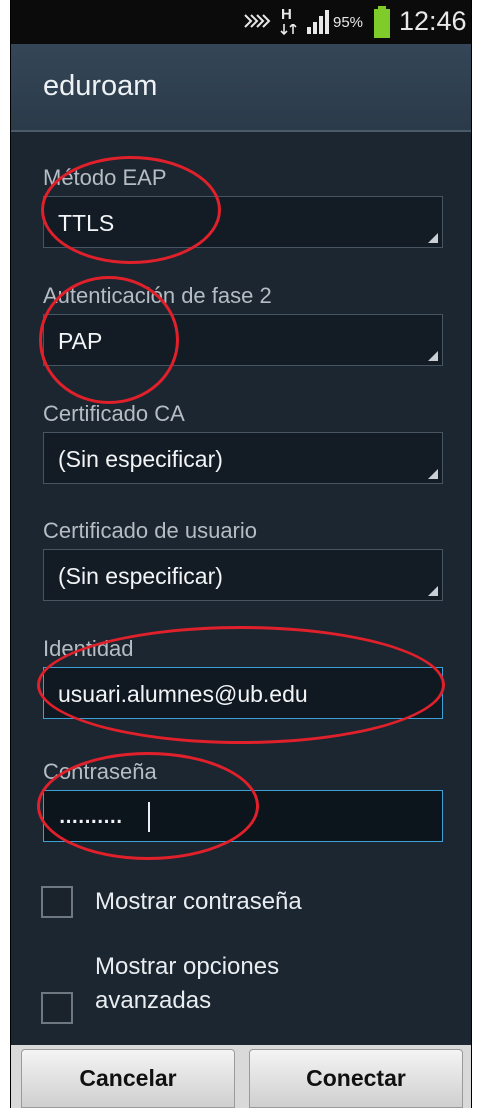 Image resolution: width=484 pixels, height=1108 pixels. What do you see at coordinates (433, 21) in the screenshot?
I see `clock: 12:46` at bounding box center [433, 21].